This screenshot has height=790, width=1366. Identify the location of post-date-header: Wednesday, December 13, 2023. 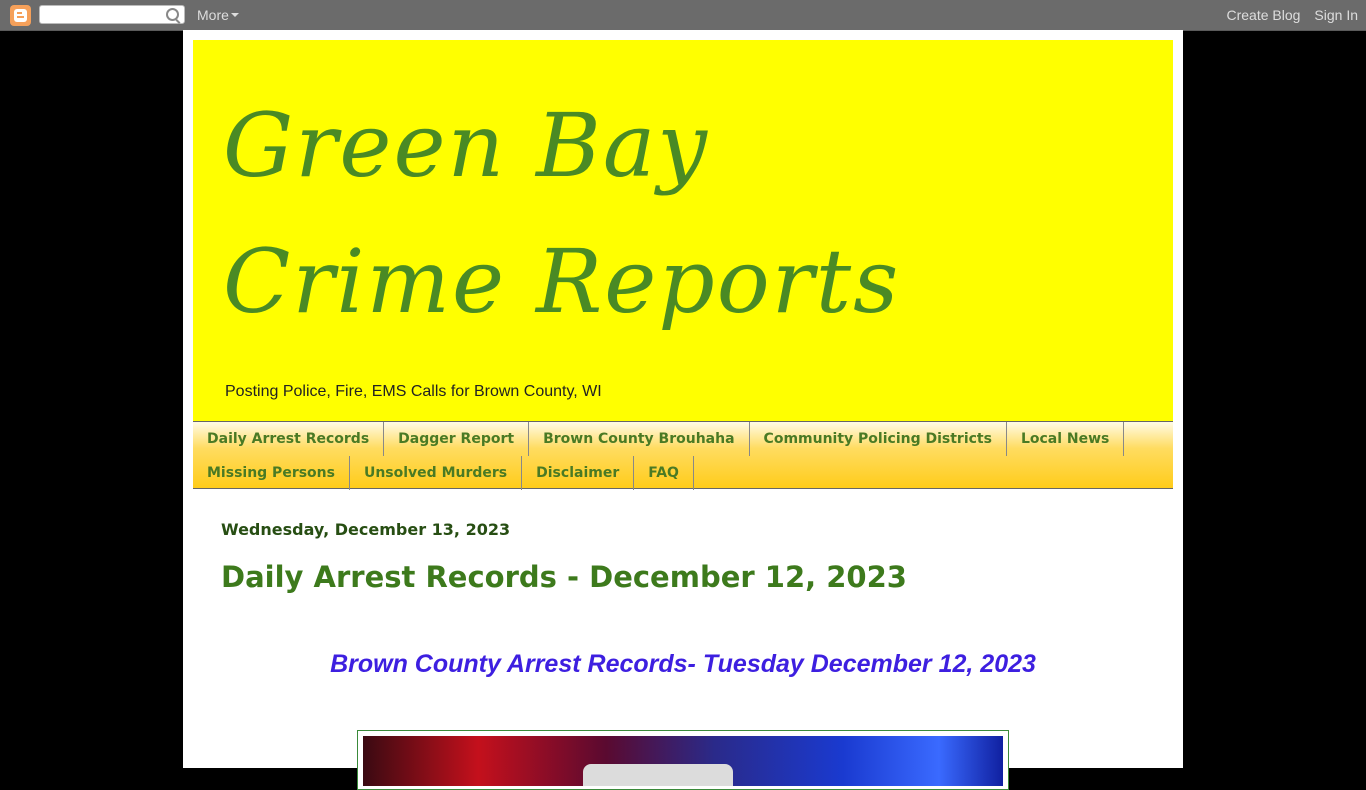
(366, 529).